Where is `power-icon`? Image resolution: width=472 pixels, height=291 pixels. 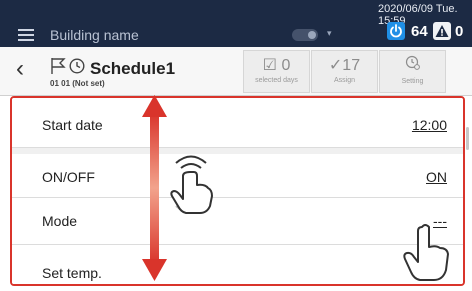
power-icon is located at coordinates (396, 31).